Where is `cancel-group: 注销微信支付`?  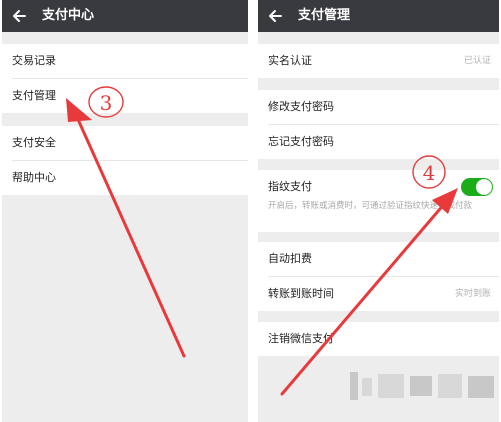
cancel-group: 注销微信支付 is located at coordinates (378, 339).